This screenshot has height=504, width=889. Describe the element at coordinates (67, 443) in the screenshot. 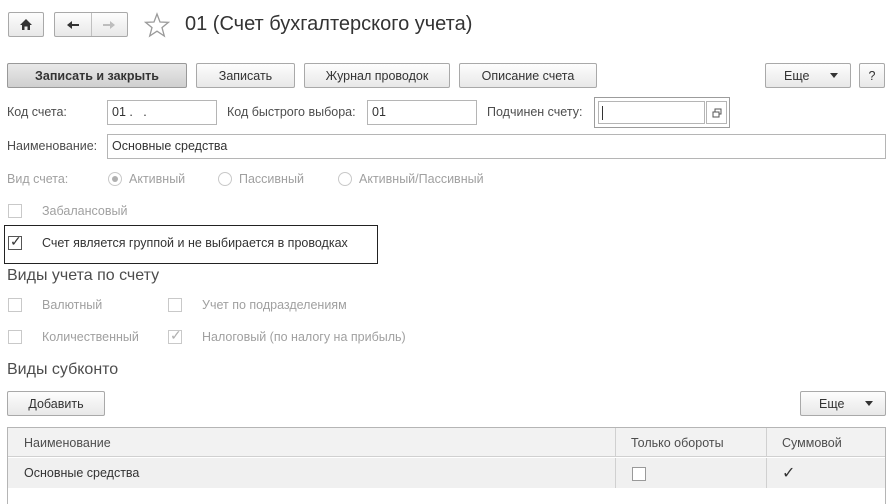

I see `column-header-name: Наименование` at that location.